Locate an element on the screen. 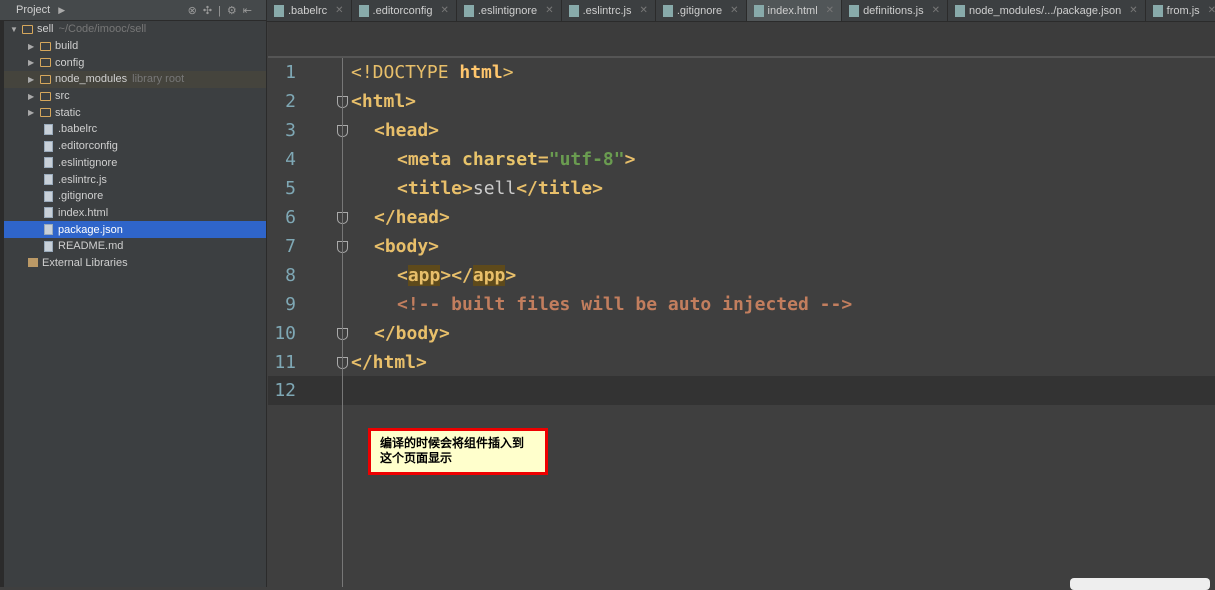  tree-item-label: .eslintignore is located at coordinates (88, 162).